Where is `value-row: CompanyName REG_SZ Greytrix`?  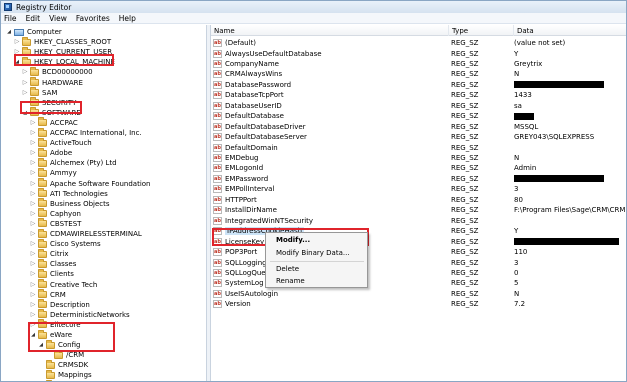
value-row: CompanyName REG_SZ Greytrix is located at coordinates (418, 64).